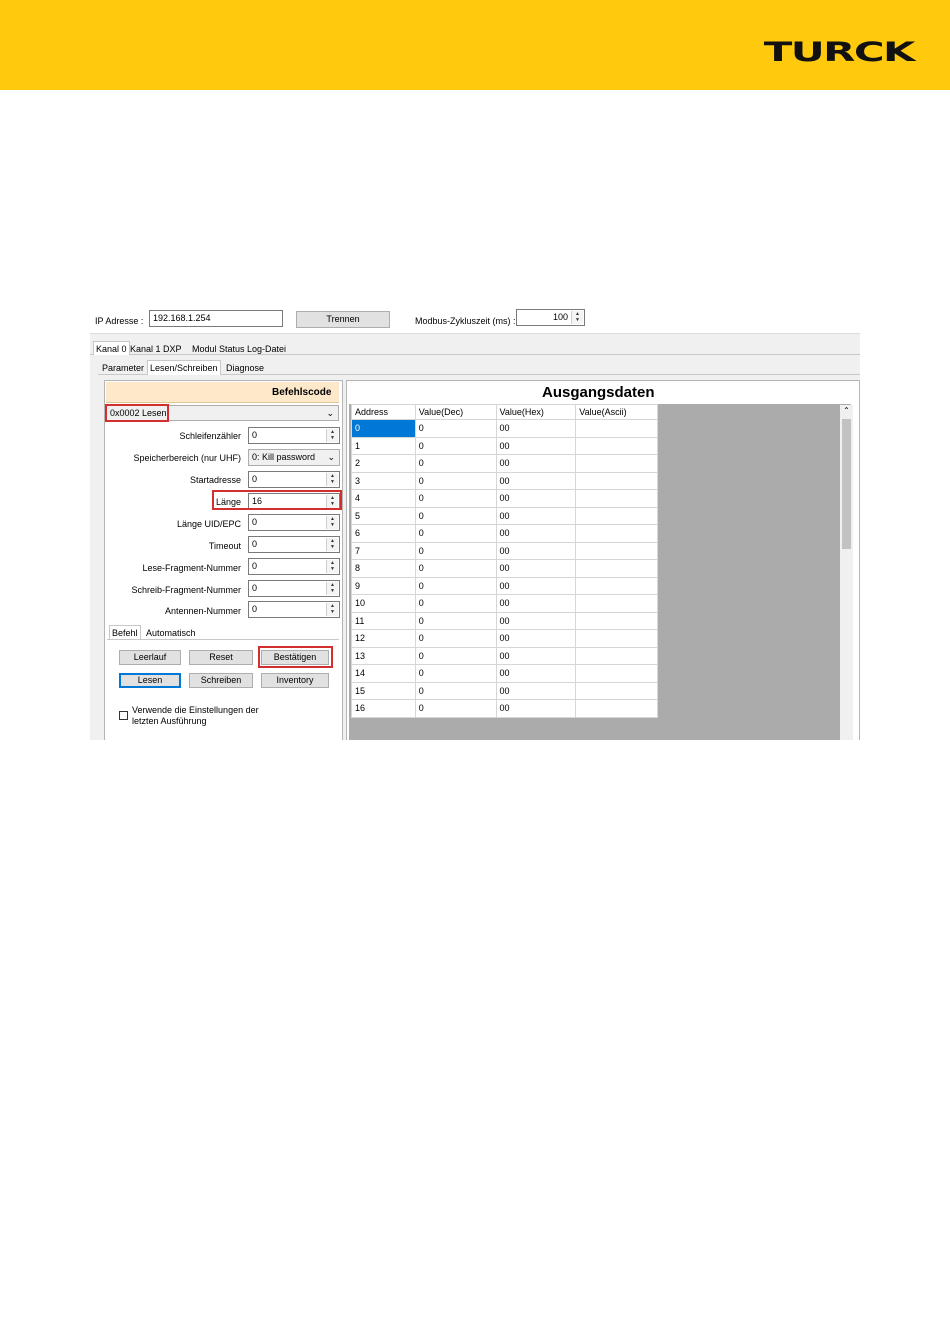 Image resolution: width=950 pixels, height=1344 pixels. I want to click on tab-lesen-schreiben: Lesen/Schreiben, so click(184, 367).